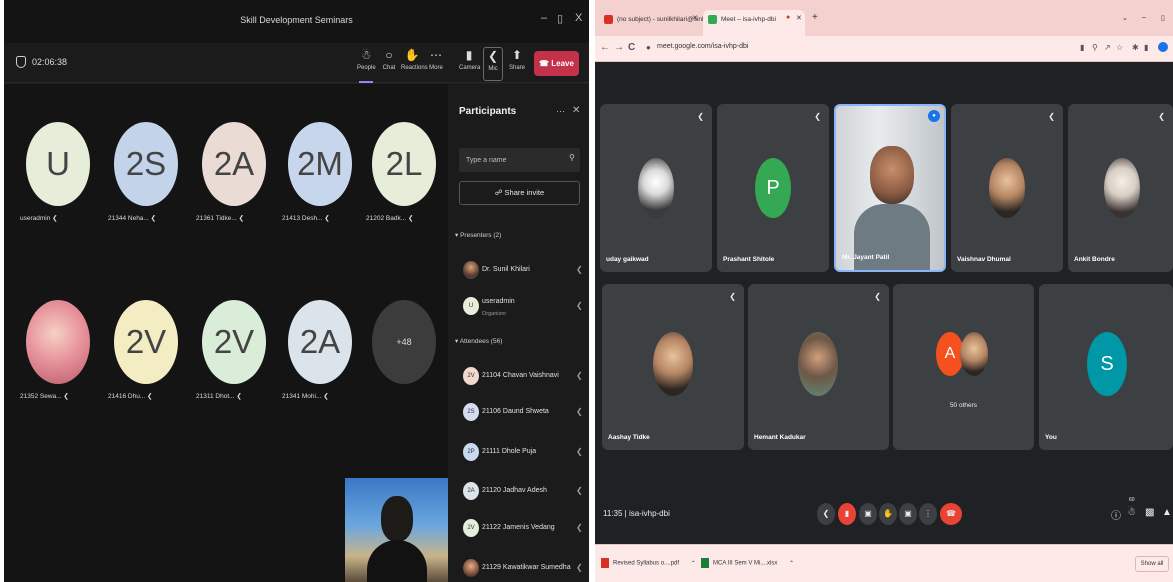 Image resolution: width=1173 pixels, height=582 pixels. Describe the element at coordinates (522, 412) in the screenshot. I see `participant-row: 2S 21106 Daund Shweta ❮` at that location.